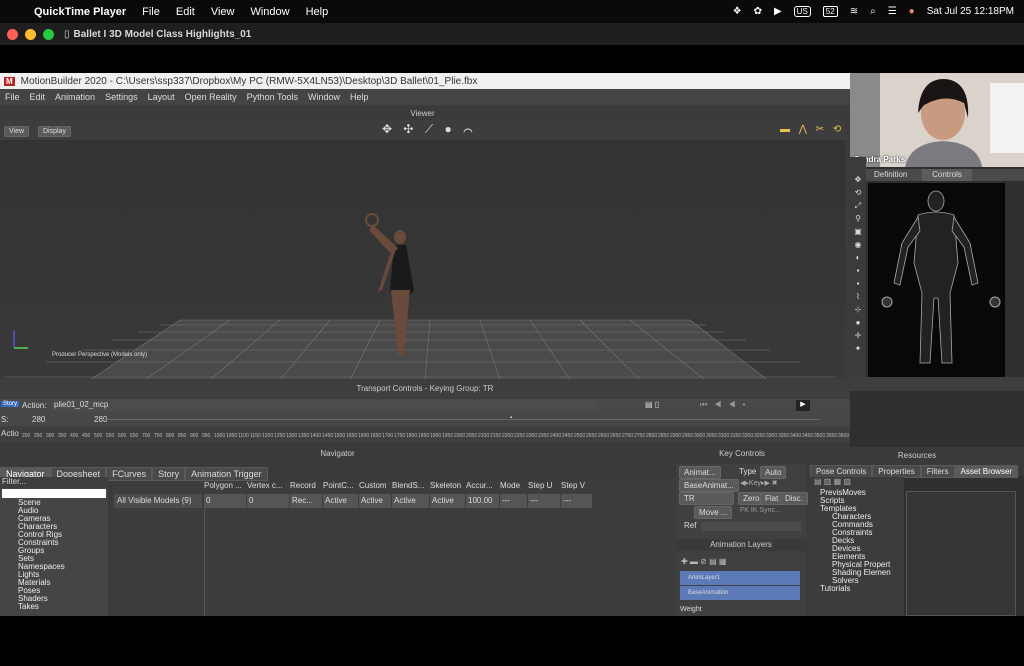 This screenshot has height=666, width=1024. Describe the element at coordinates (854, 11) in the screenshot. I see `wifi-icon: ≋` at that location.